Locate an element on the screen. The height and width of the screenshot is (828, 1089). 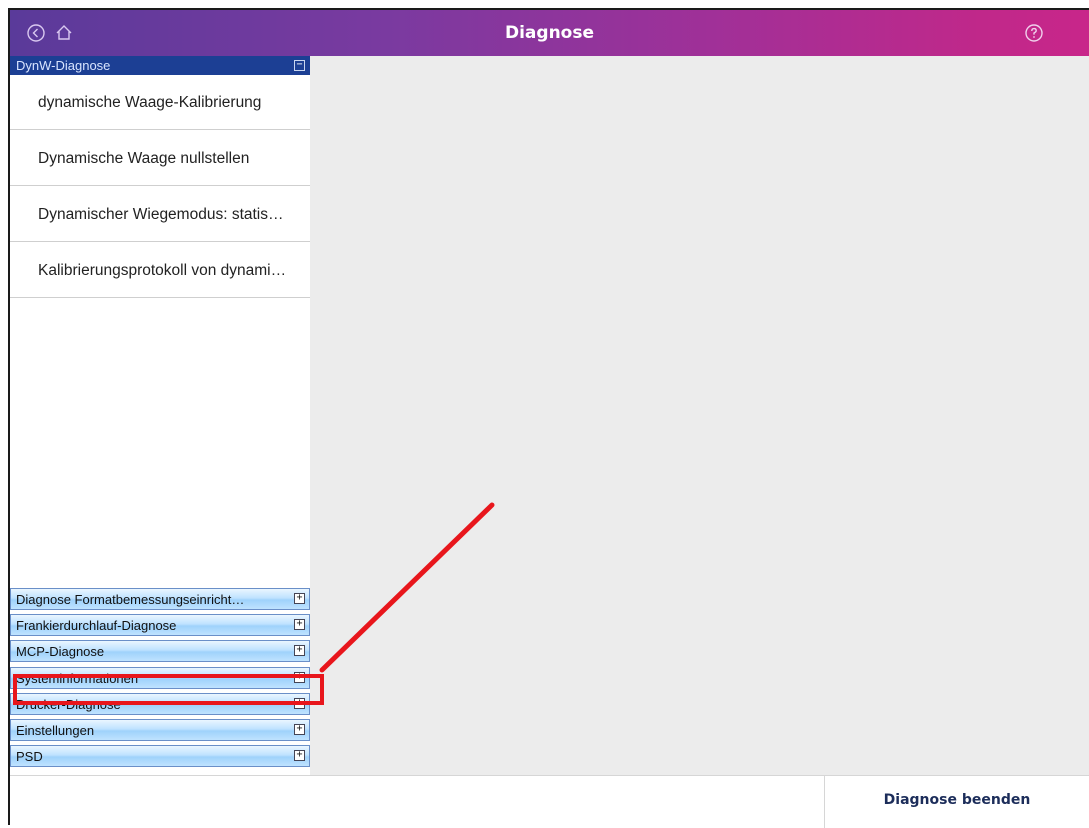
annotation-arrow is located at coordinates (407, 587).